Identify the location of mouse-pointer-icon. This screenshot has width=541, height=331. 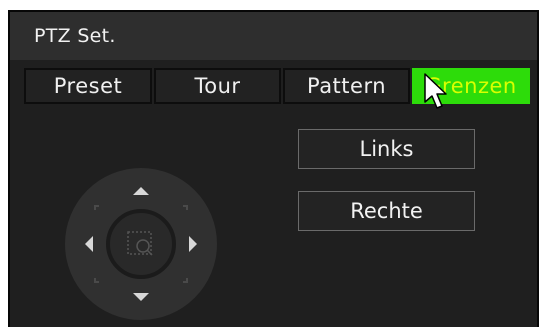
(435, 91).